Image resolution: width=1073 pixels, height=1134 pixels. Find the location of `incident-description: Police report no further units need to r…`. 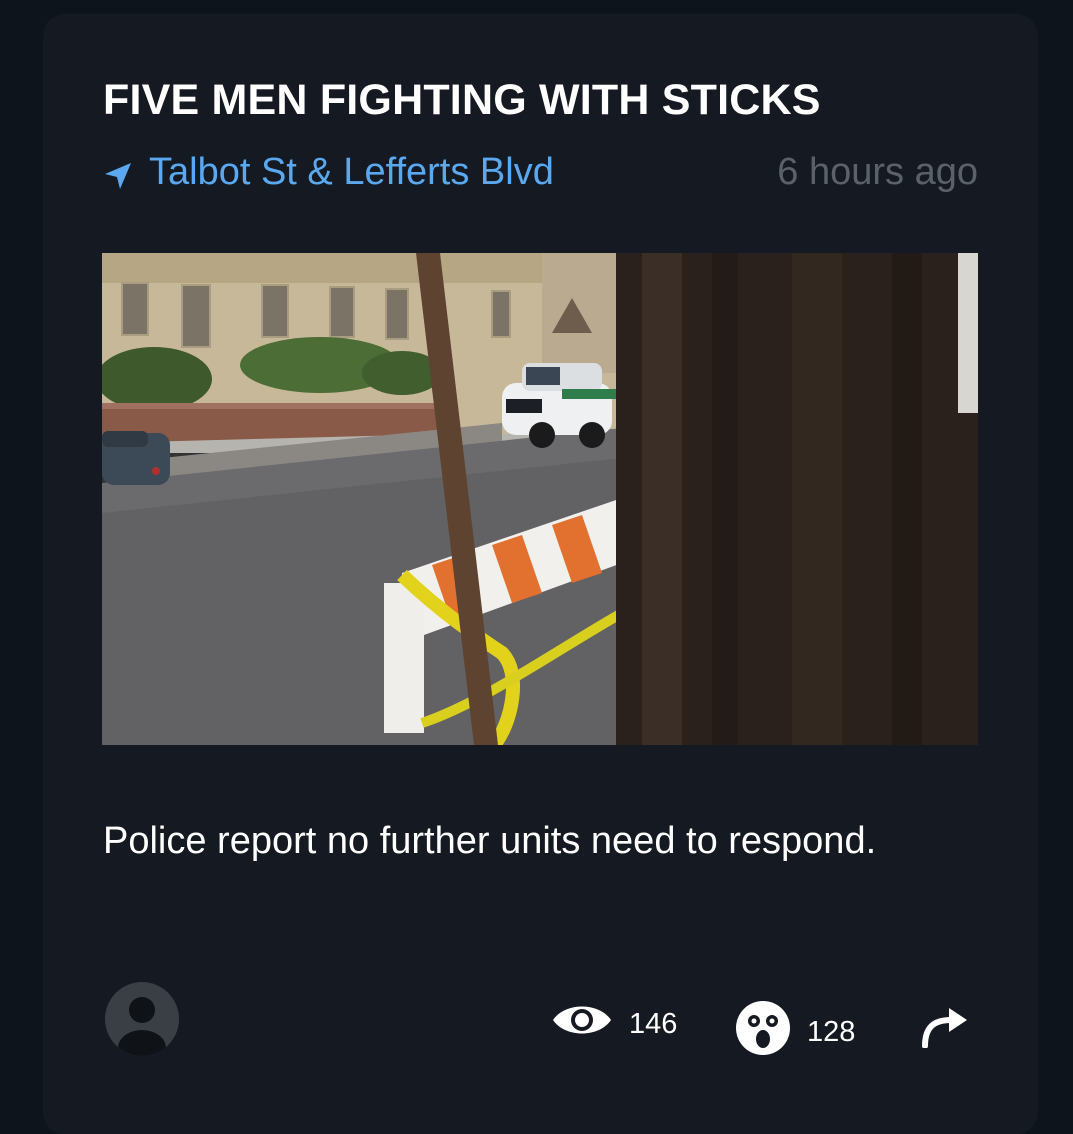

incident-description: Police report no further units need to r… is located at coordinates (490, 841).